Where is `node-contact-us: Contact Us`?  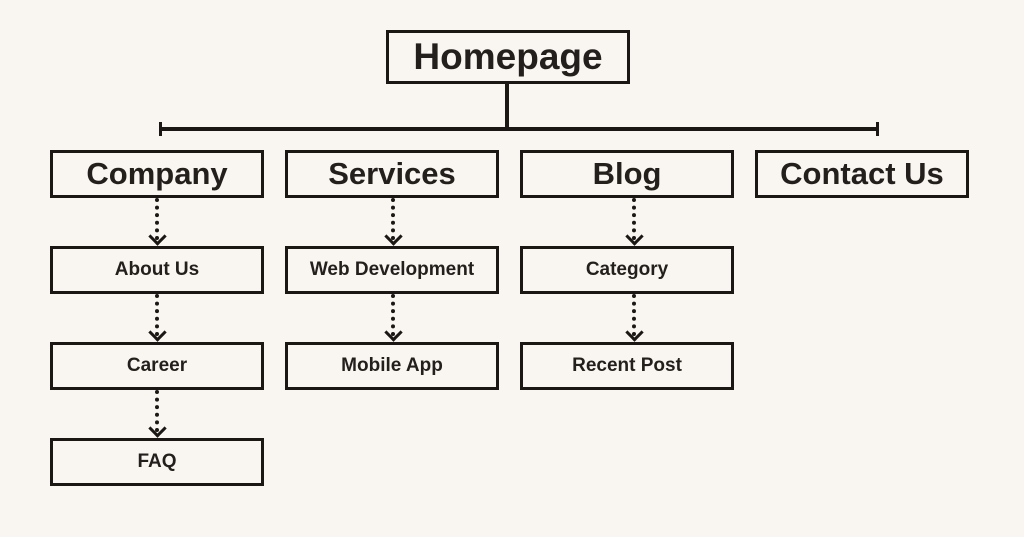 node-contact-us: Contact Us is located at coordinates (862, 174).